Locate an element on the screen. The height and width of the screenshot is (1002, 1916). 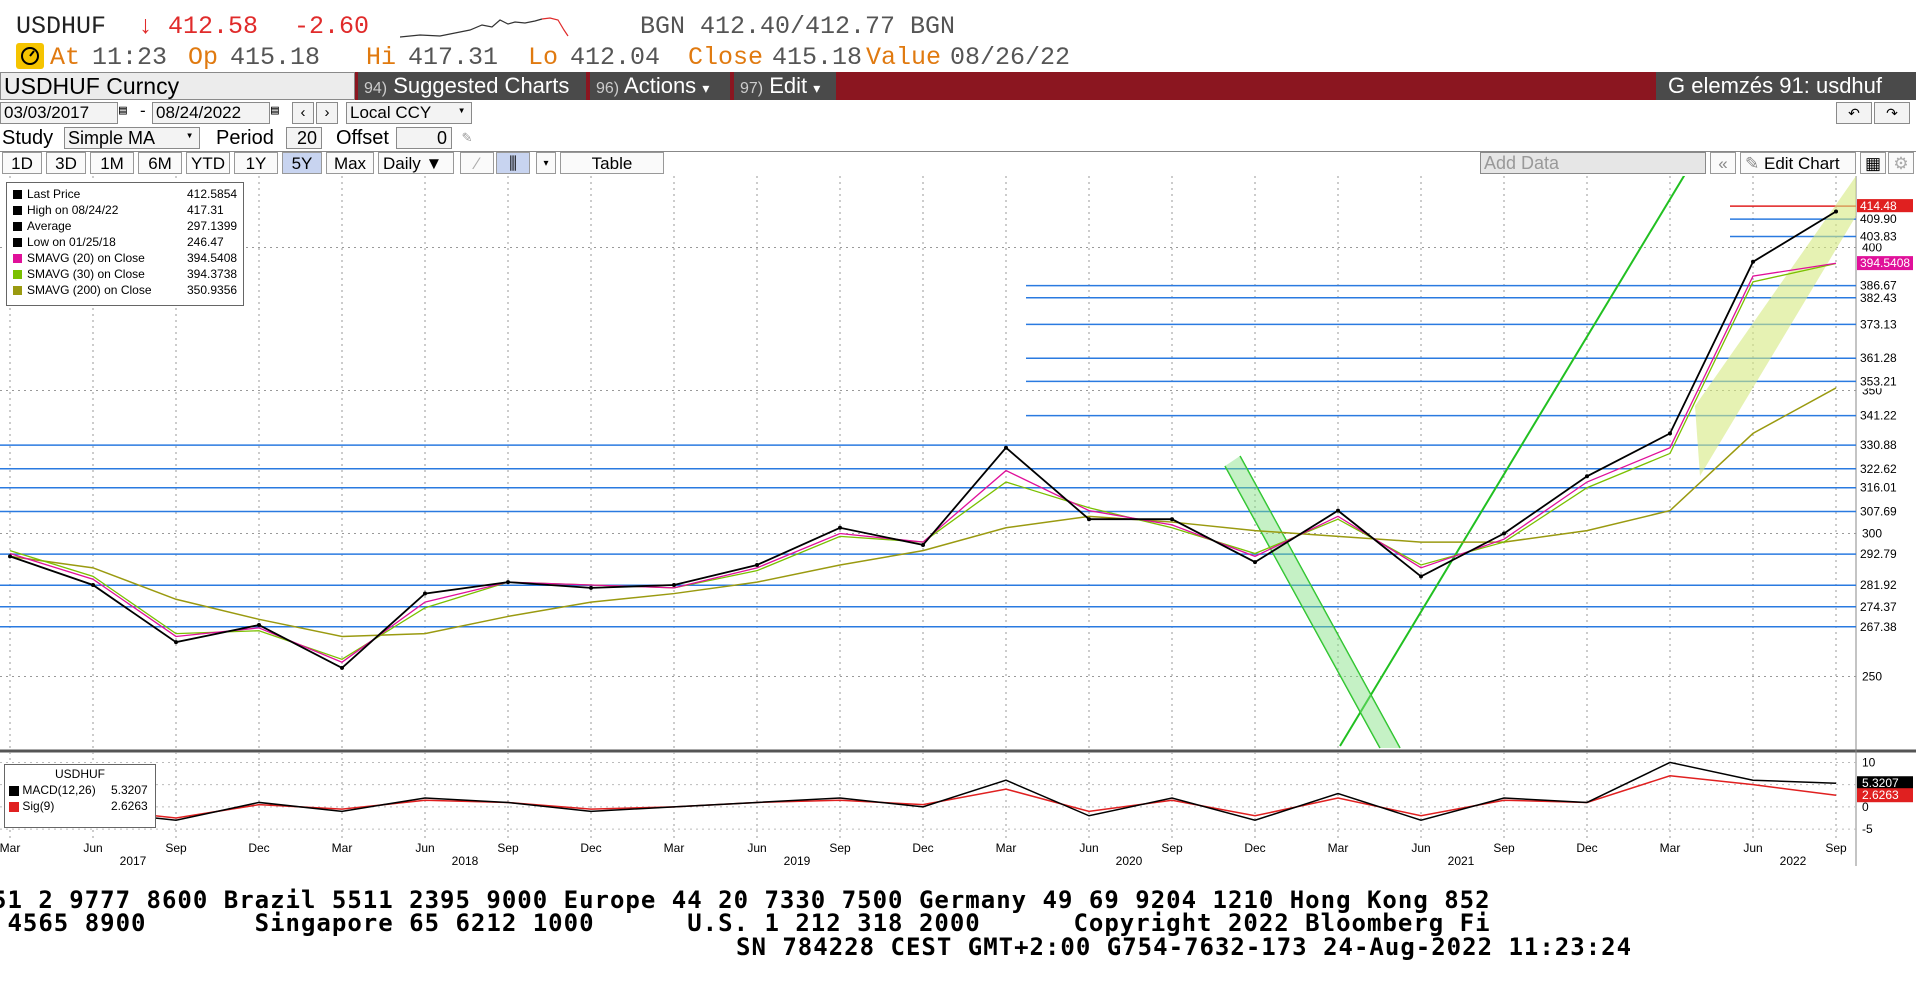
edit-dropdown-icon: ▾ is located at coordinates (817, 88).